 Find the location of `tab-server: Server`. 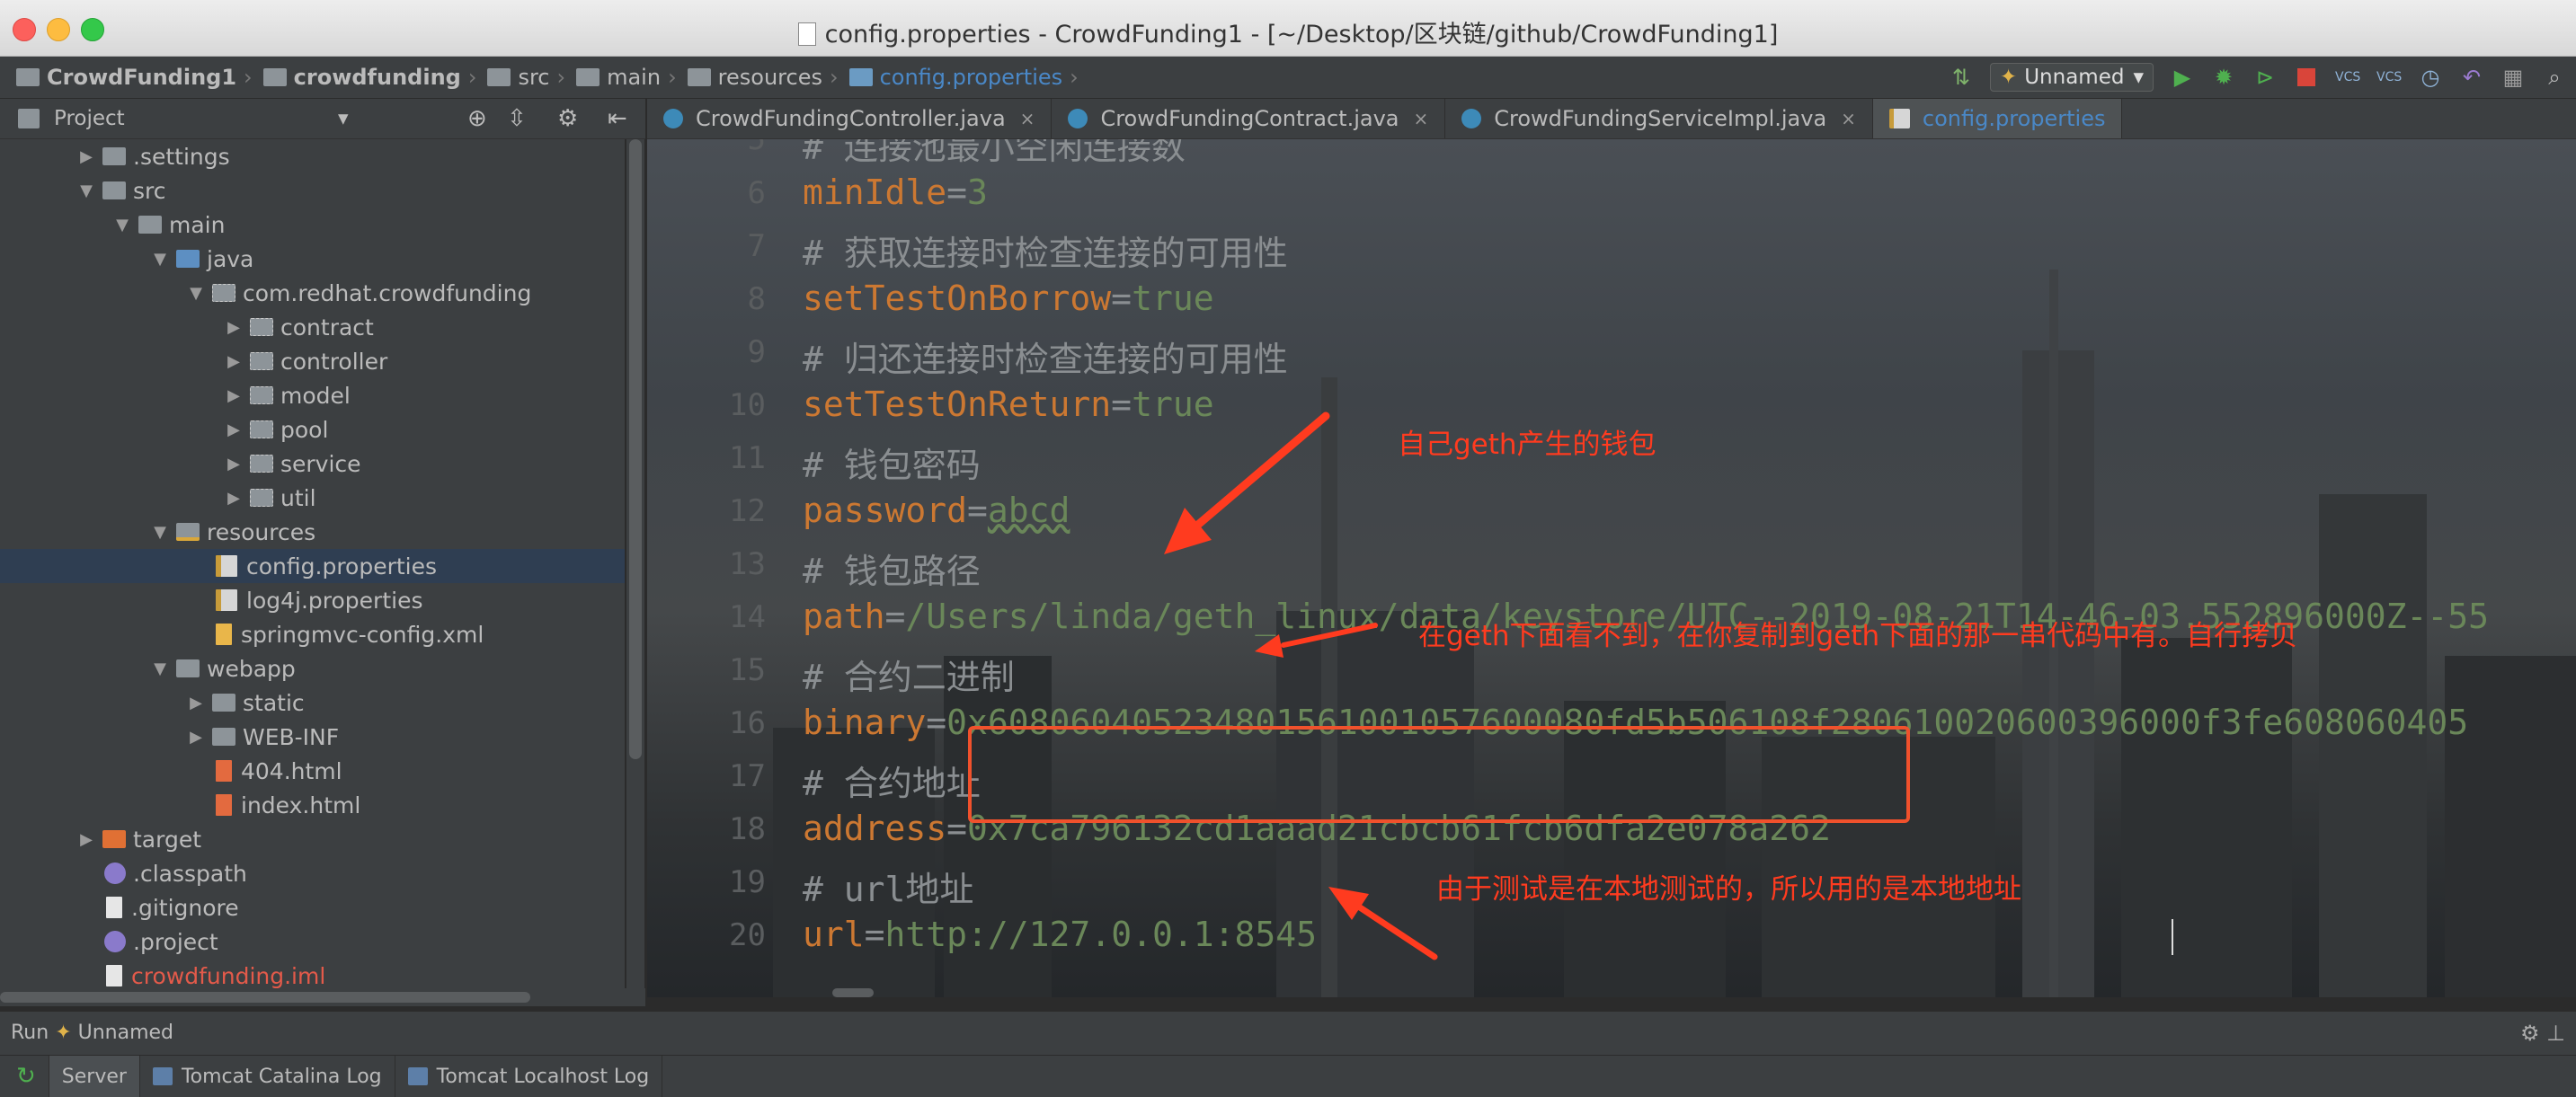

tab-server: Server is located at coordinates (94, 1077).